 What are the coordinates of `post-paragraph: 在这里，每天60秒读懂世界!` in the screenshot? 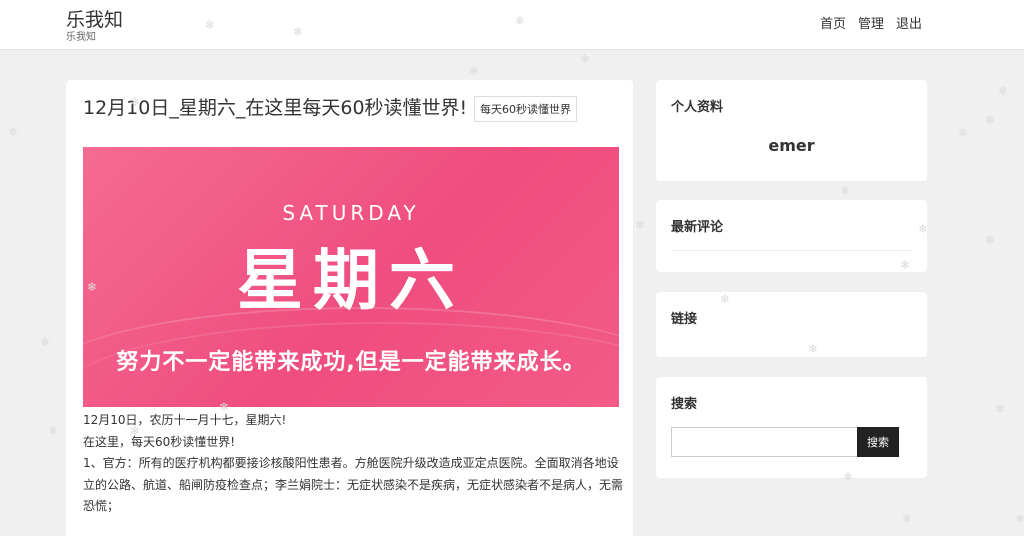 It's located at (159, 441).